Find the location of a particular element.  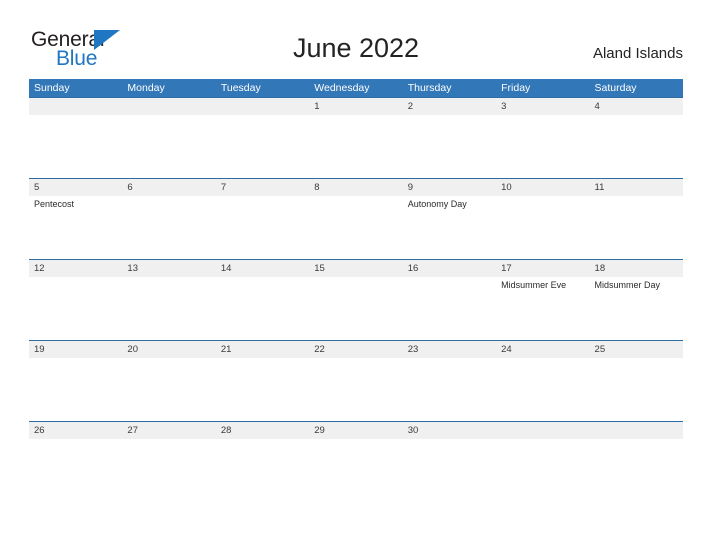

week-row: 26 27 28 29 30 is located at coordinates (356, 461).